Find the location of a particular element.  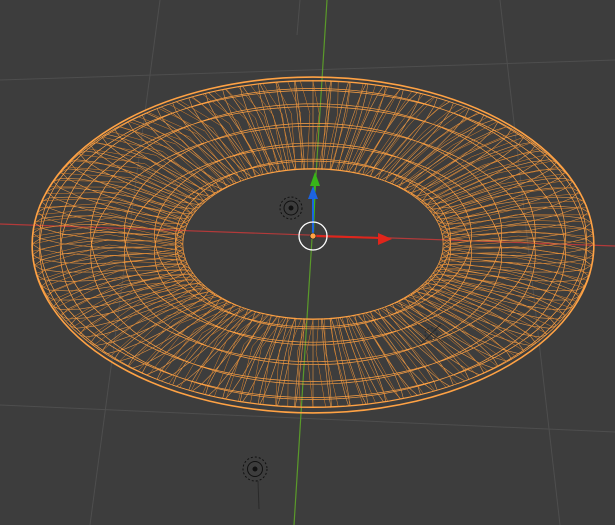

gizmo-z-arrow-icon is located at coordinates (313, 192).